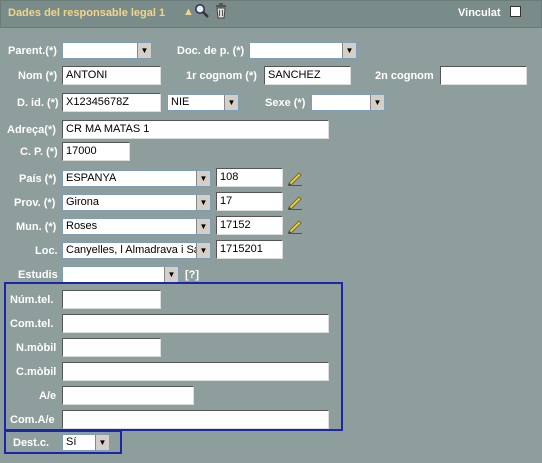  Describe the element at coordinates (192, 275) in the screenshot. I see `help-link: [?]` at that location.